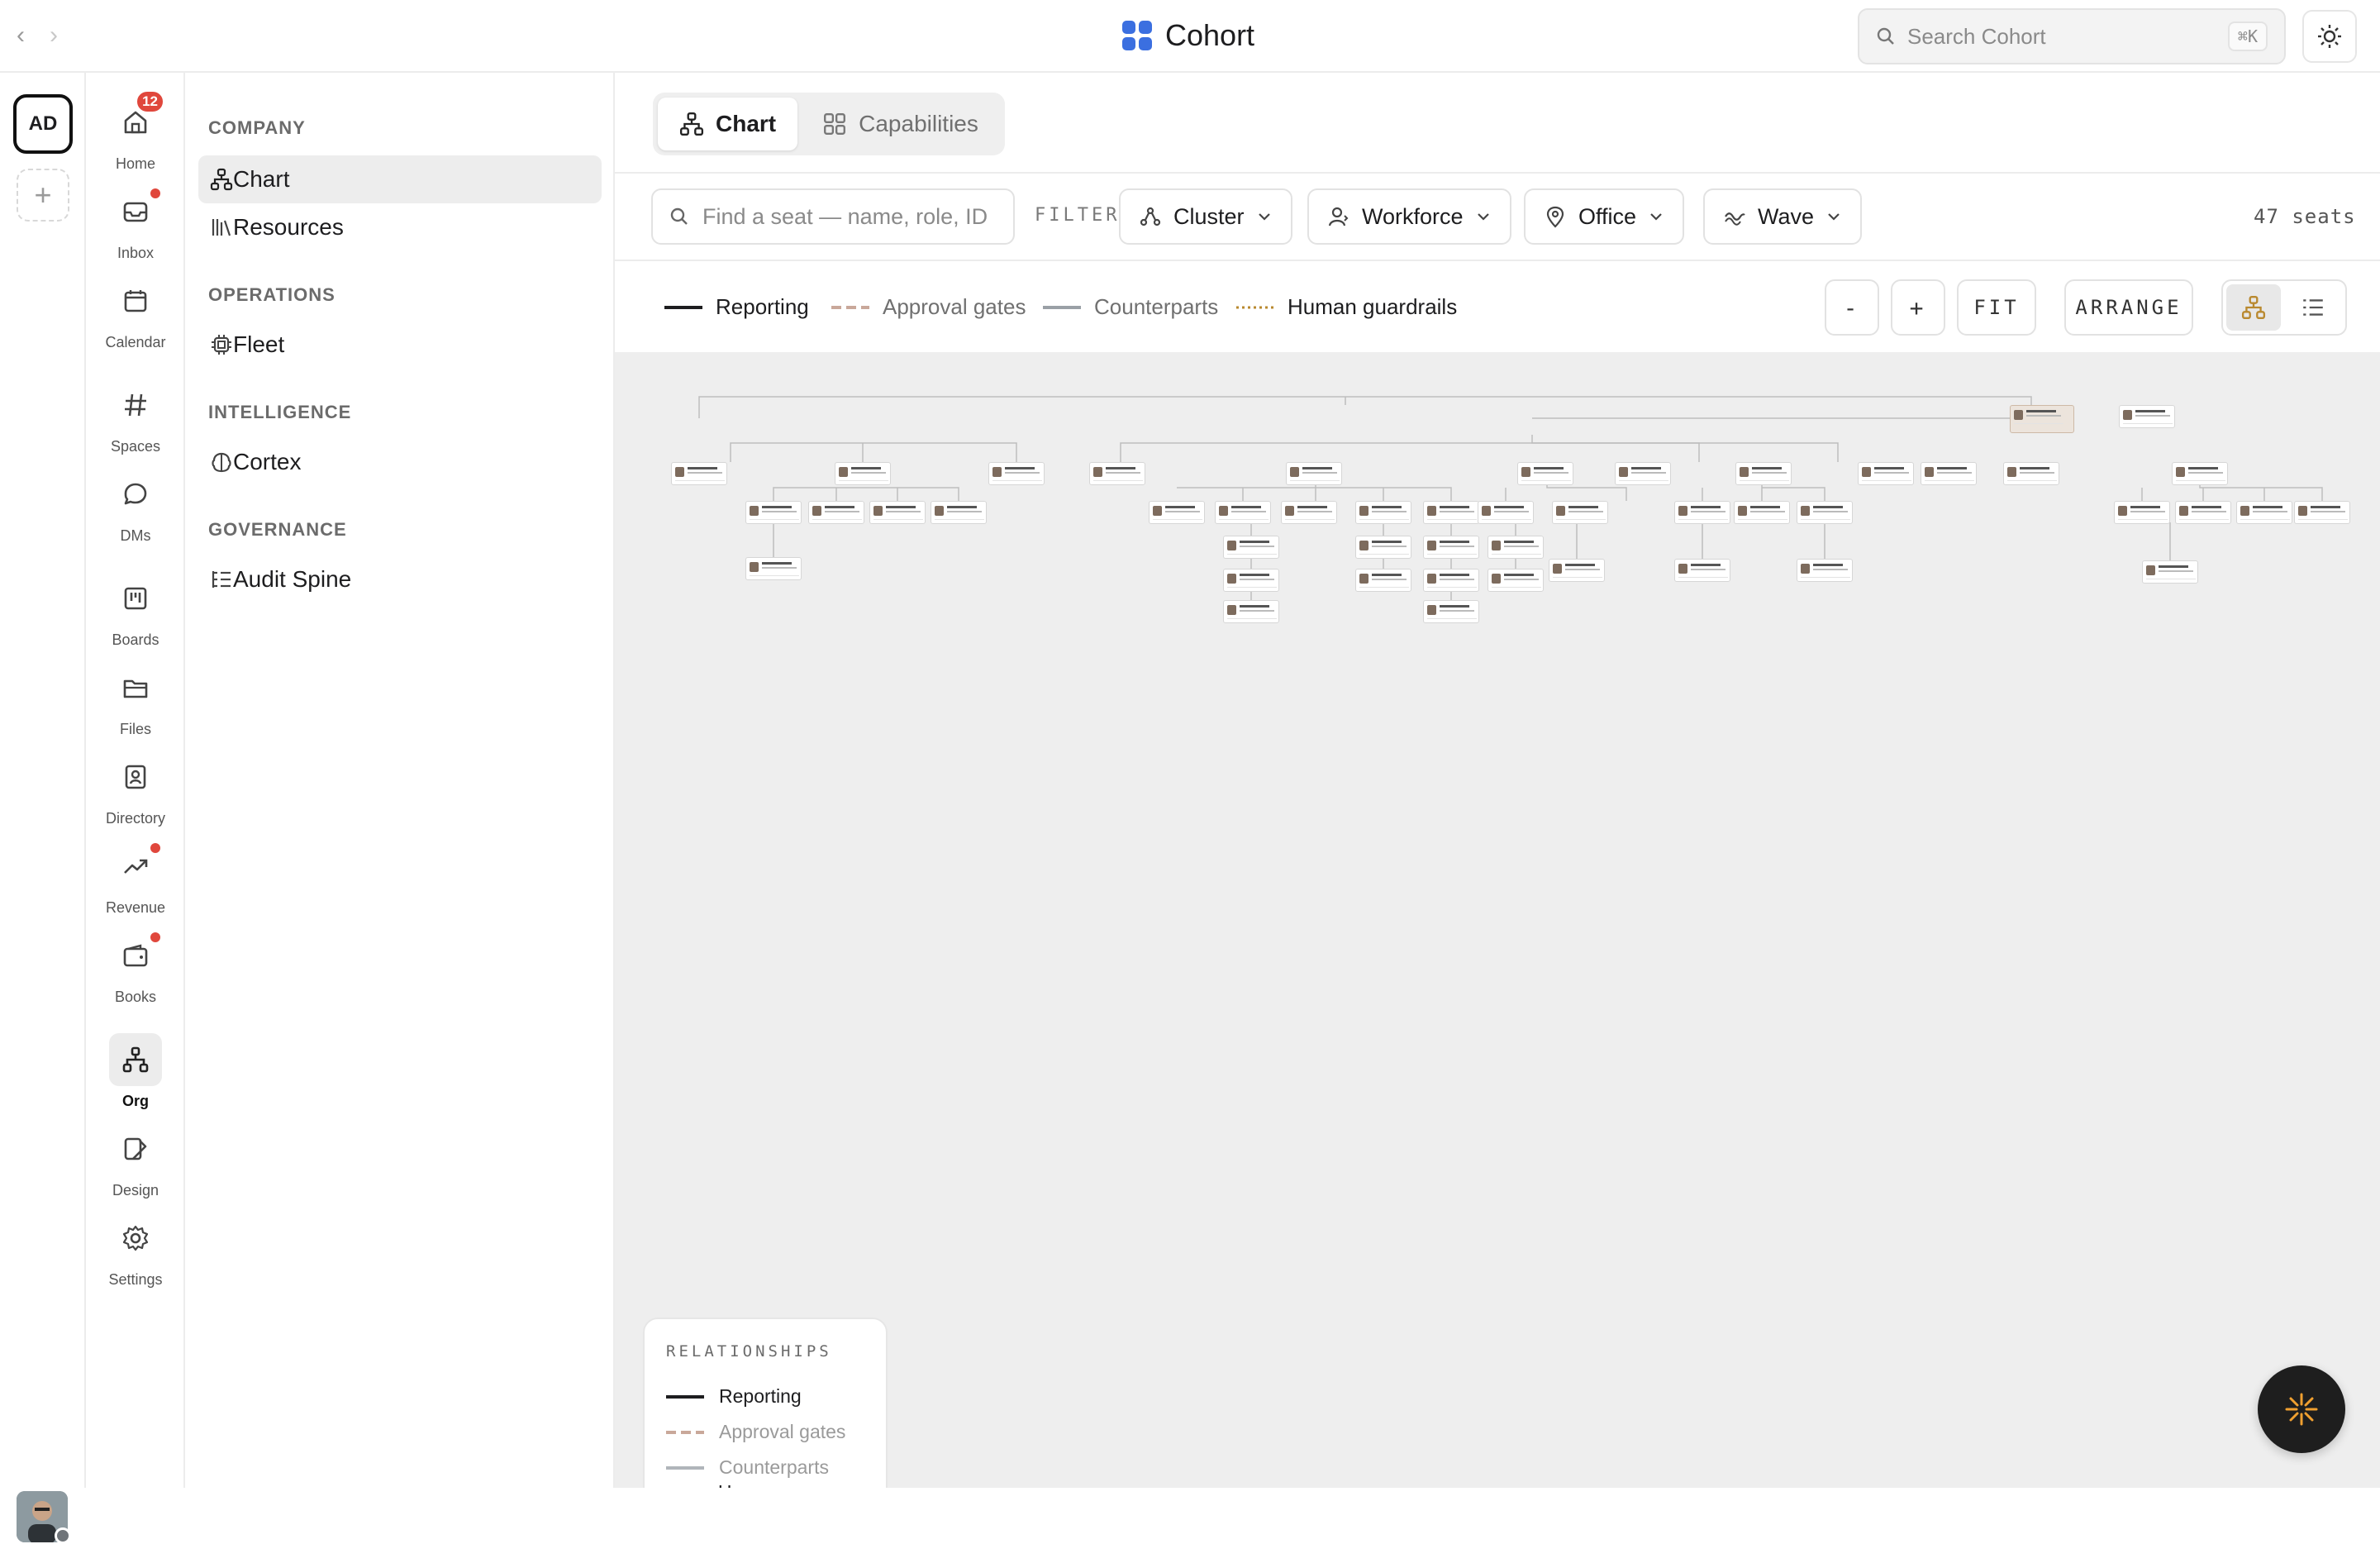 Image resolution: width=2380 pixels, height=1544 pixels. I want to click on dropdown-label: Office, so click(1607, 216).